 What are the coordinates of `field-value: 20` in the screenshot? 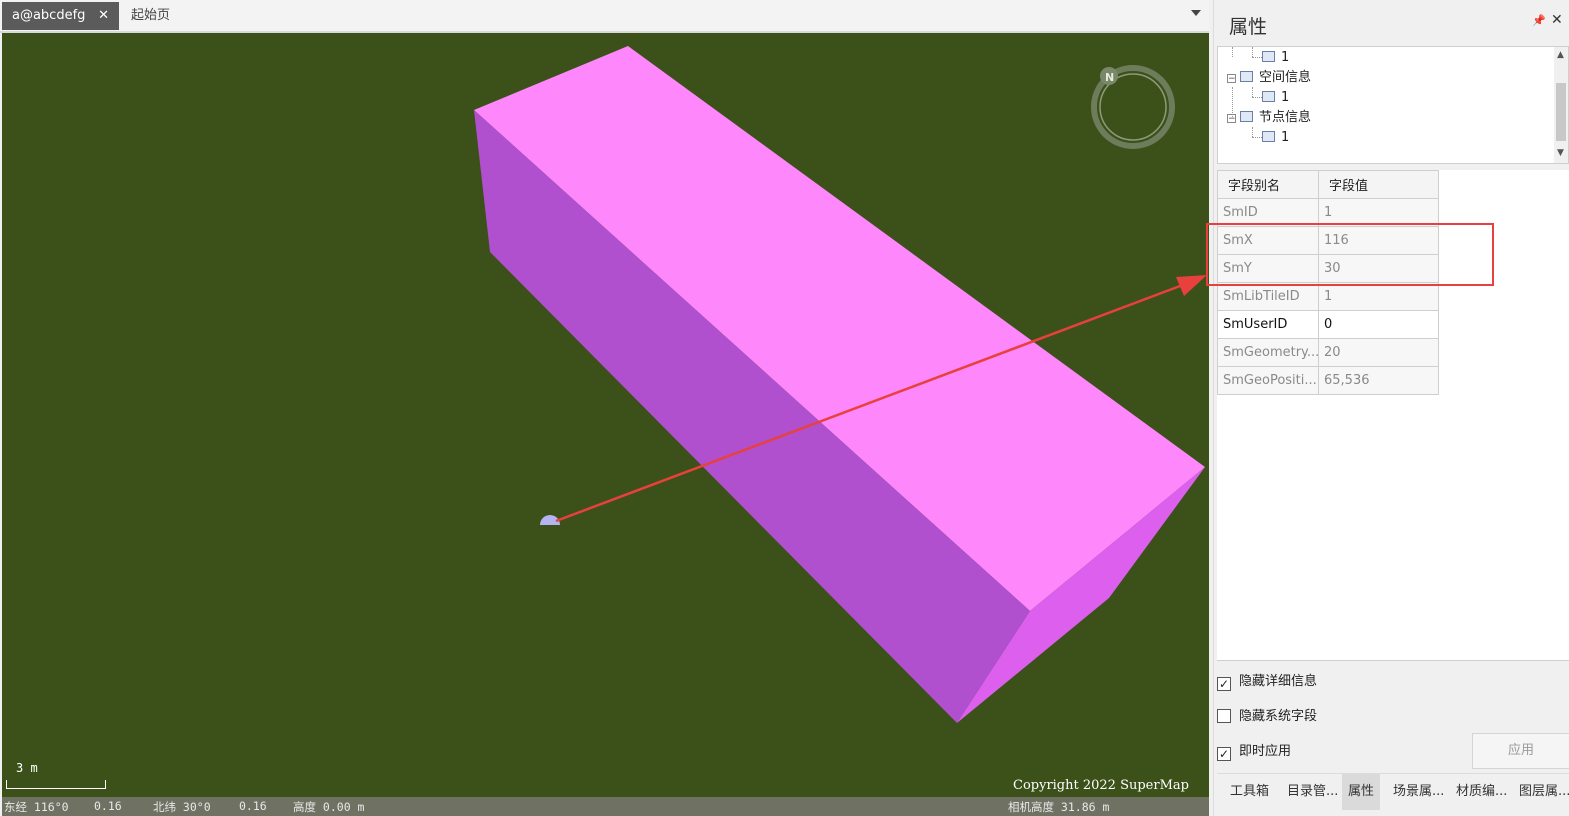 It's located at (1378, 352).